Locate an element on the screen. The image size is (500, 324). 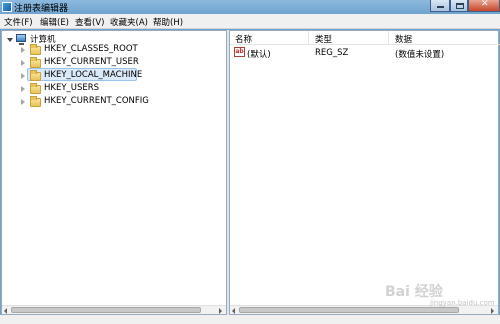
menu-favorites: 收藏夹(A) is located at coordinates (129, 22).